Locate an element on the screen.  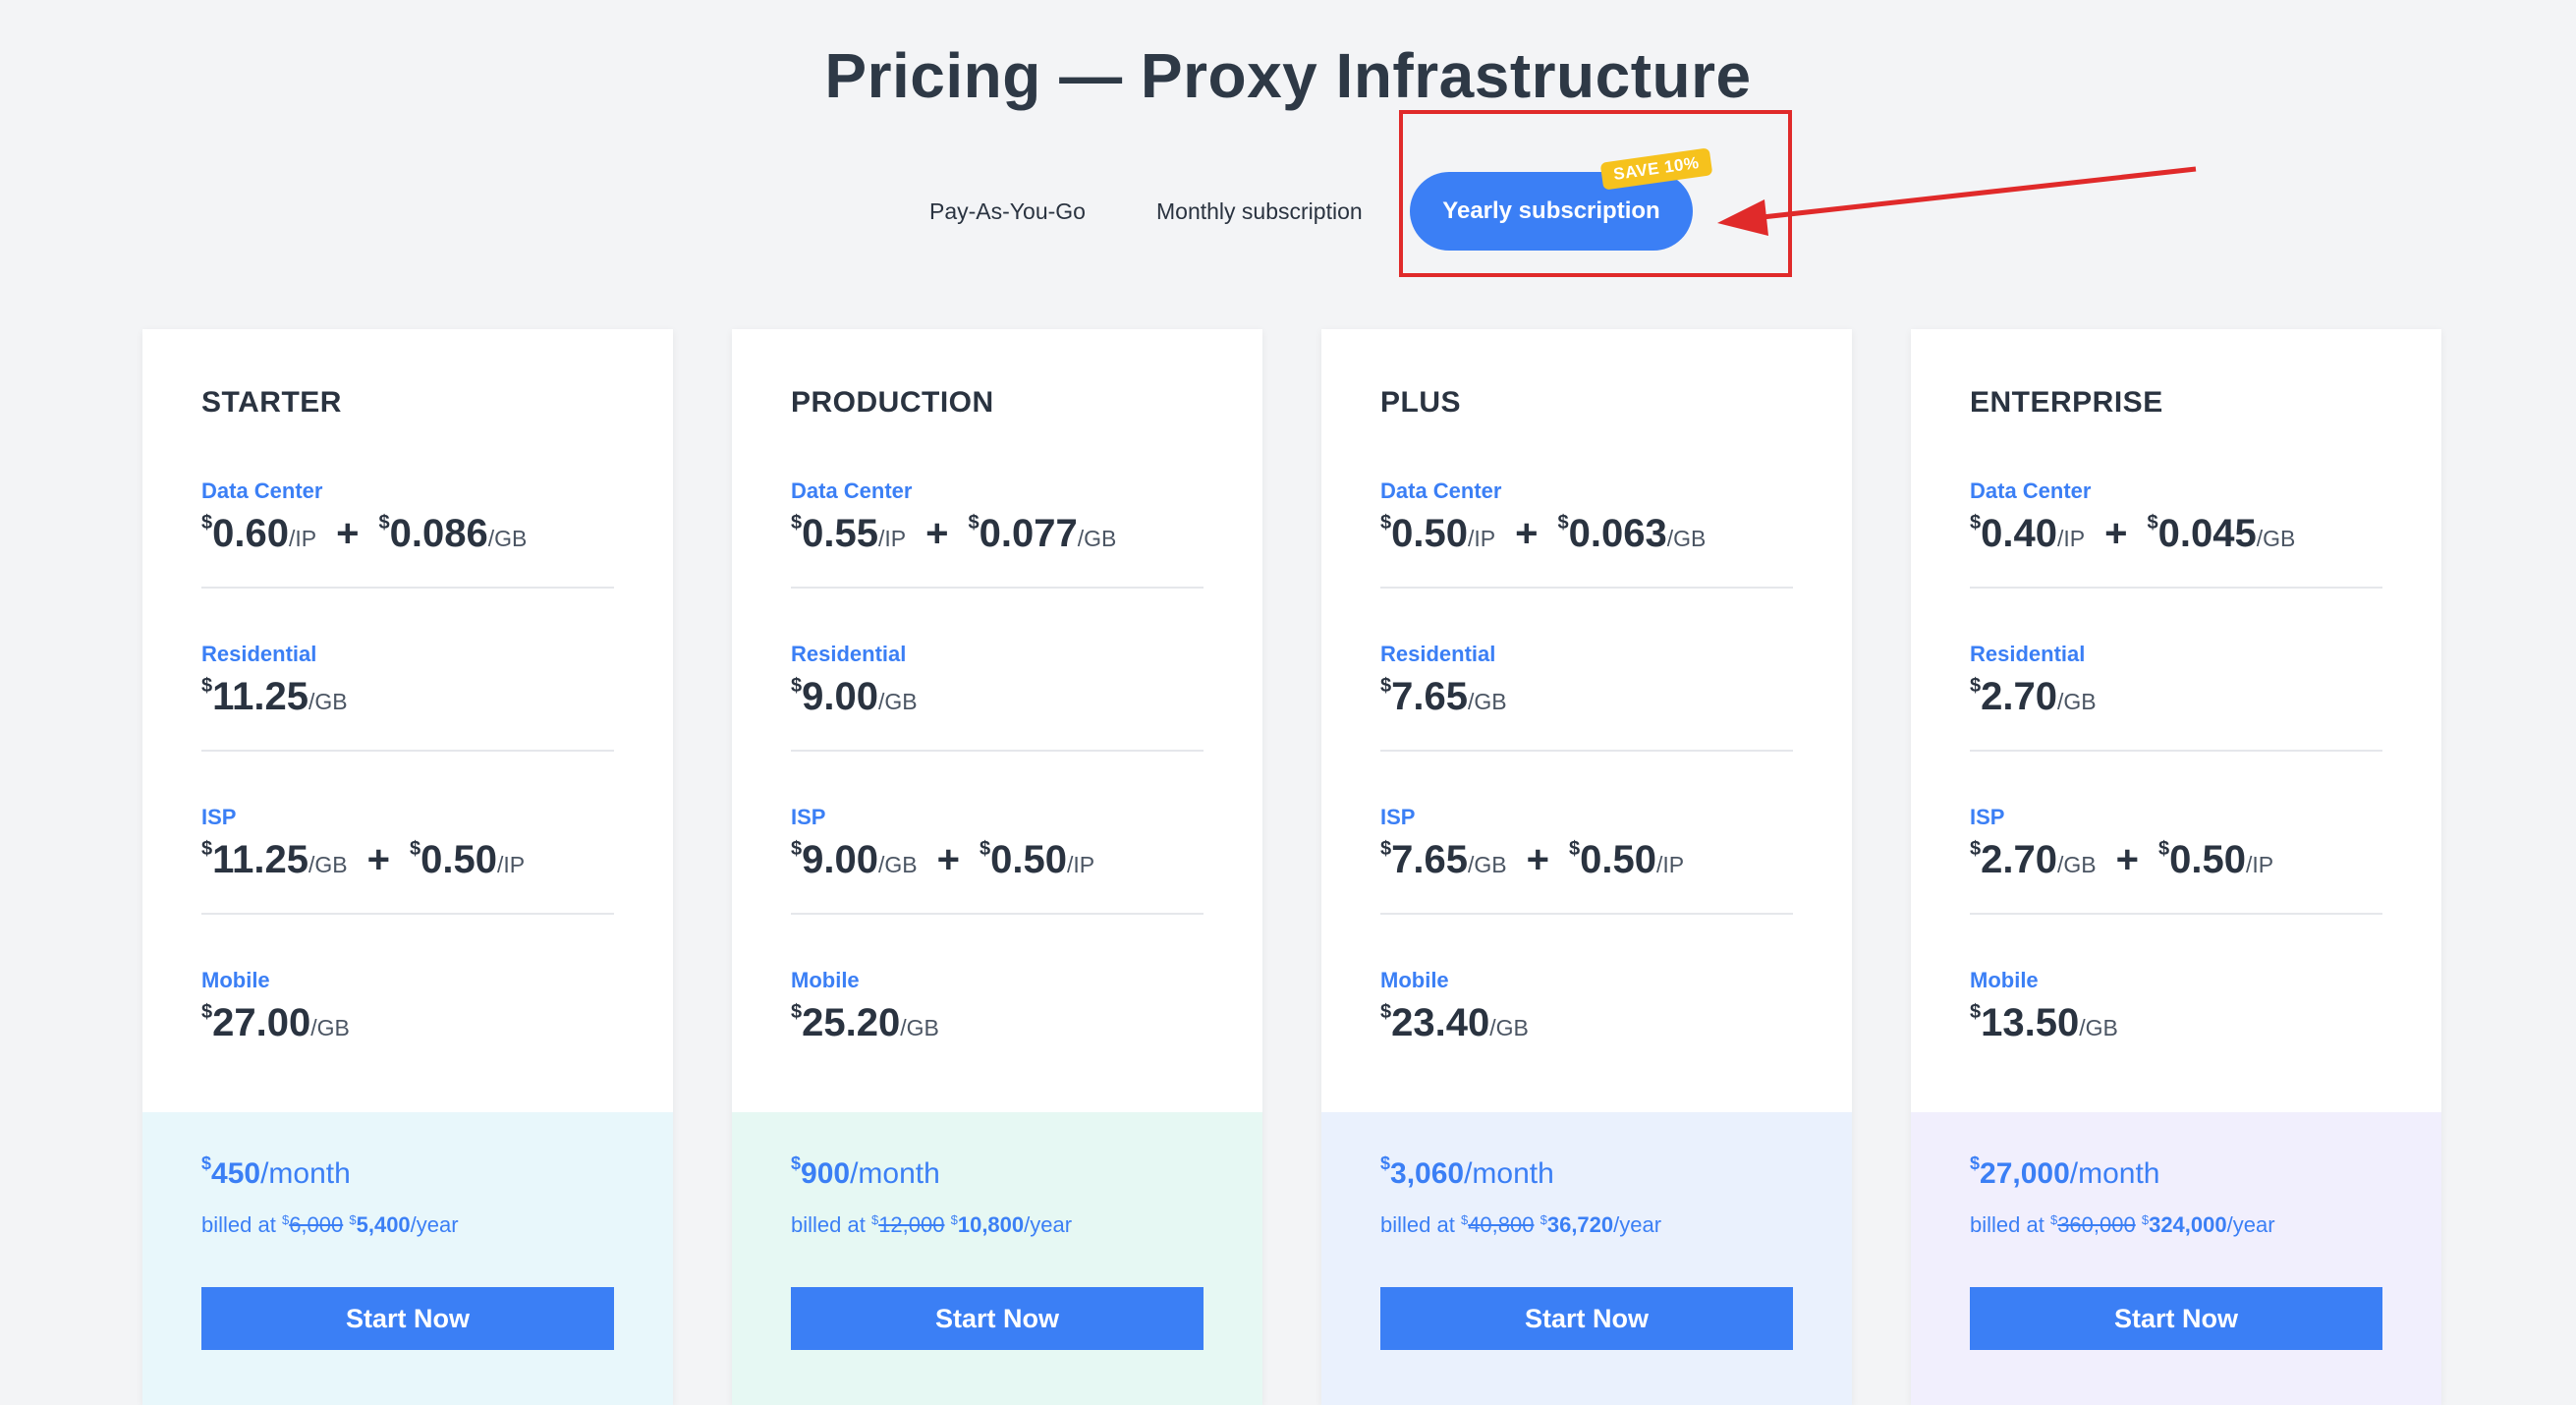
tab-monthly-subscription: Monthly subscription is located at coordinates (1259, 212).